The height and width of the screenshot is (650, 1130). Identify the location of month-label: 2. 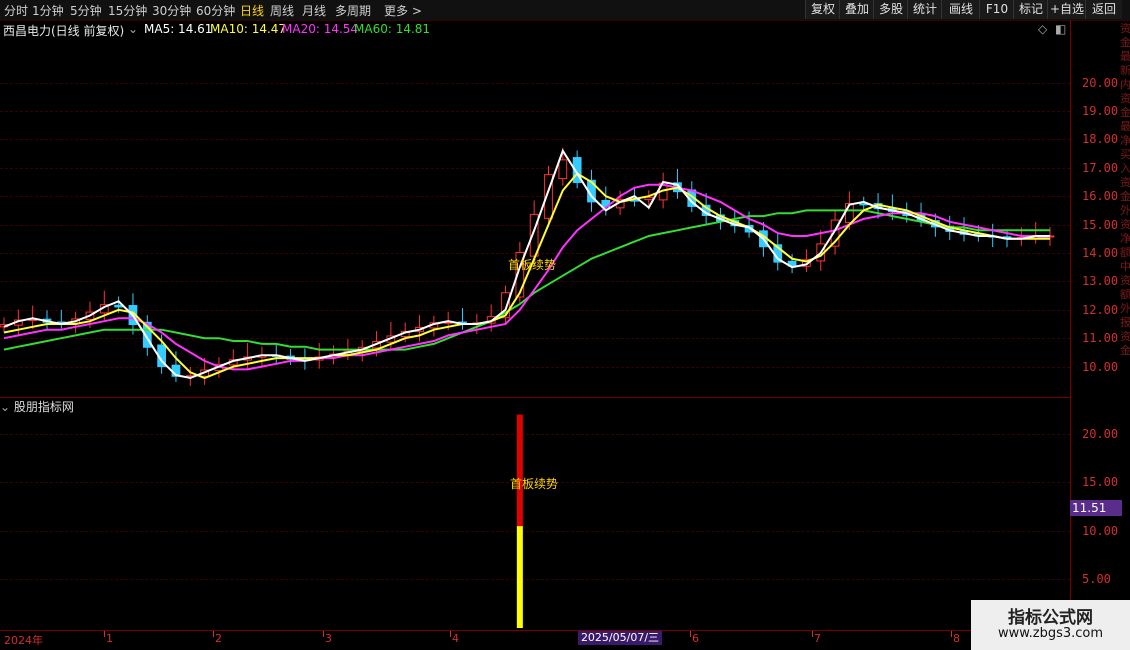
(218, 638).